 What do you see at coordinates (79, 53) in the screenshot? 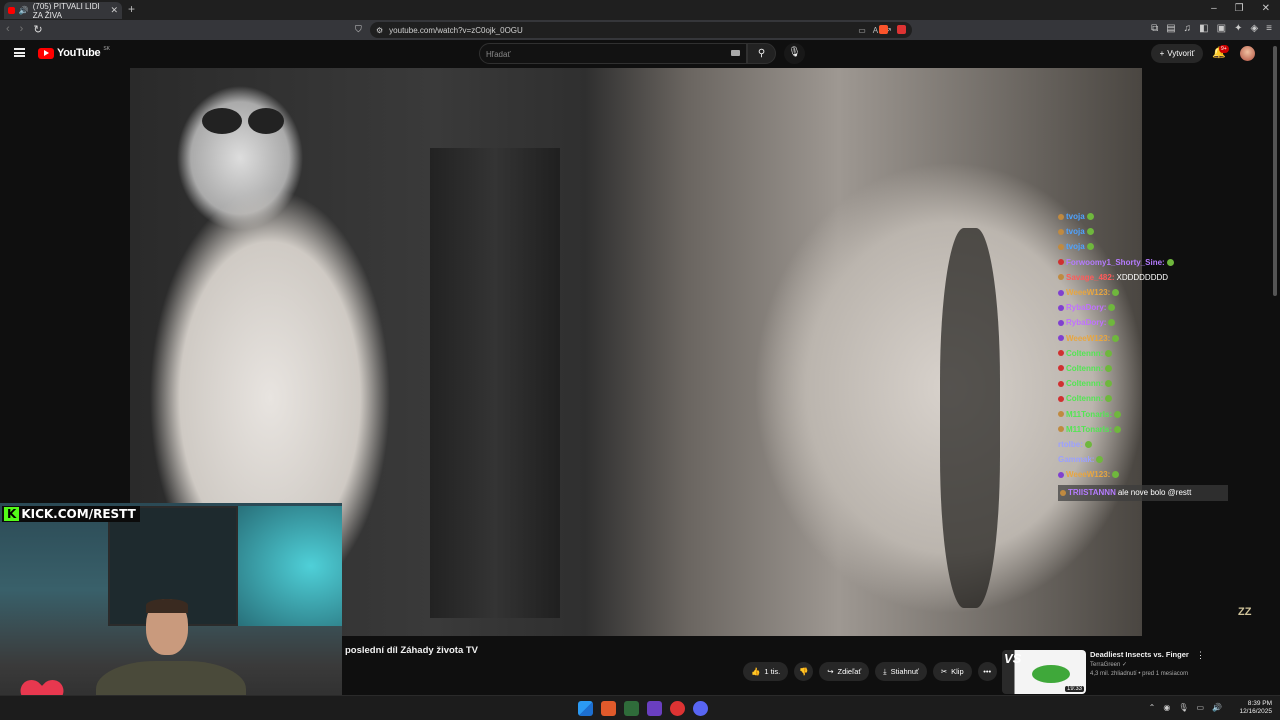
I see `logo-text: YouTube` at bounding box center [79, 53].